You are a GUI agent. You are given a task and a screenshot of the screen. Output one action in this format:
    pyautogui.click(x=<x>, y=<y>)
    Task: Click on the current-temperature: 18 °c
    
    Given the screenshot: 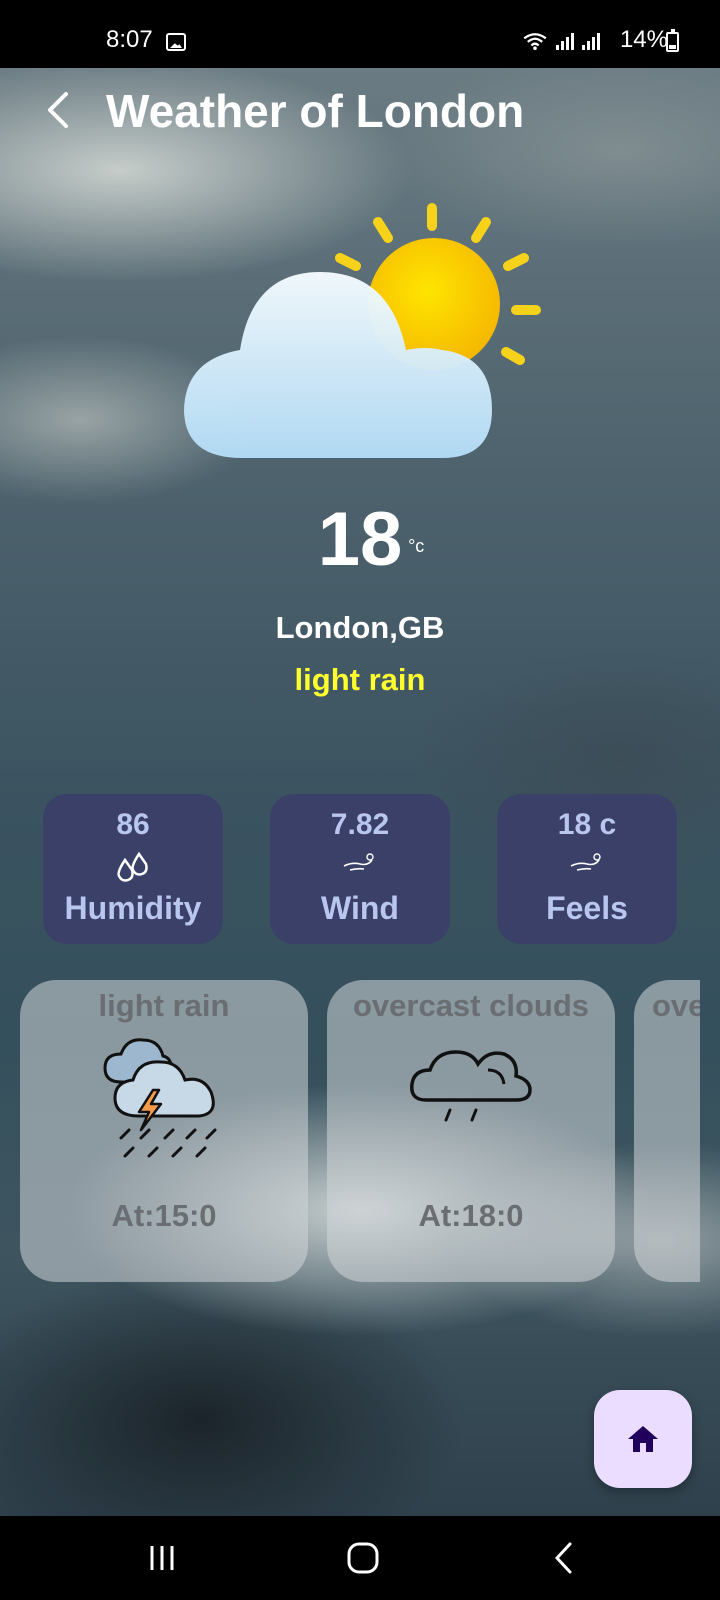 What is the action you would take?
    pyautogui.click(x=360, y=540)
    